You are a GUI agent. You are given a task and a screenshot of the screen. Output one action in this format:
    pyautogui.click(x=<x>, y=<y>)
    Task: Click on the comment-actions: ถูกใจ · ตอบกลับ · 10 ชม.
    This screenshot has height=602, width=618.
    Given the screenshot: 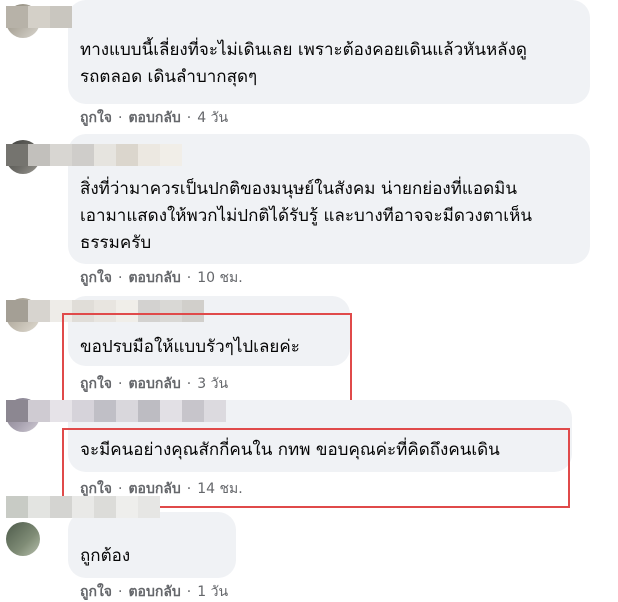 What is the action you would take?
    pyautogui.click(x=161, y=278)
    